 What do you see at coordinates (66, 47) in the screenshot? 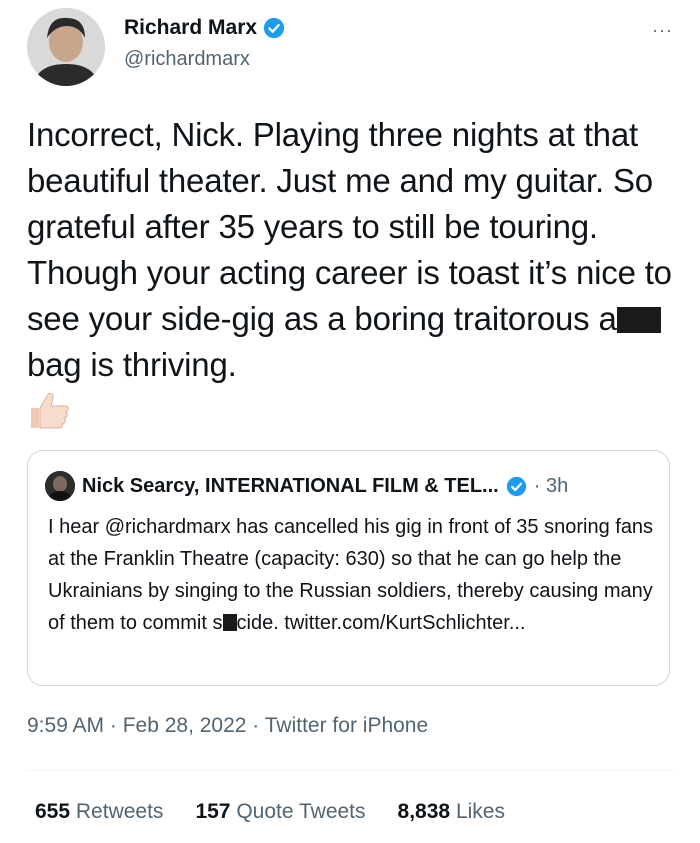
I see `avatar` at bounding box center [66, 47].